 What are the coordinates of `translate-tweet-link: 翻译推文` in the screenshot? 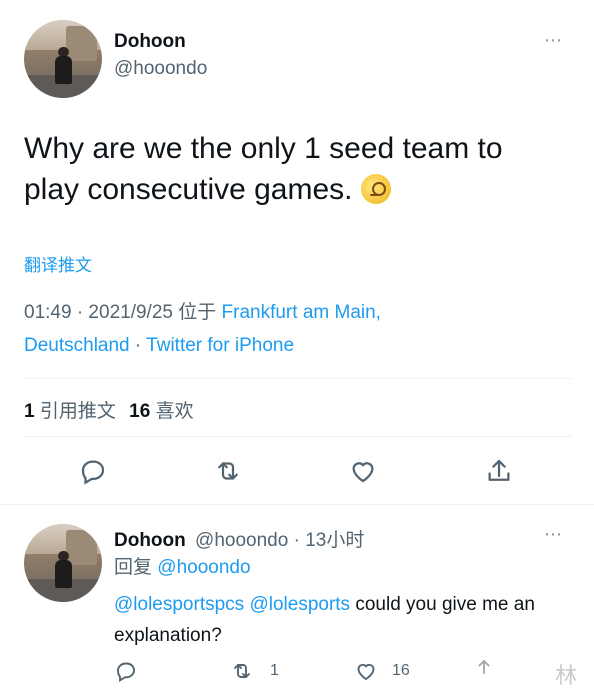 It's located at (58, 263).